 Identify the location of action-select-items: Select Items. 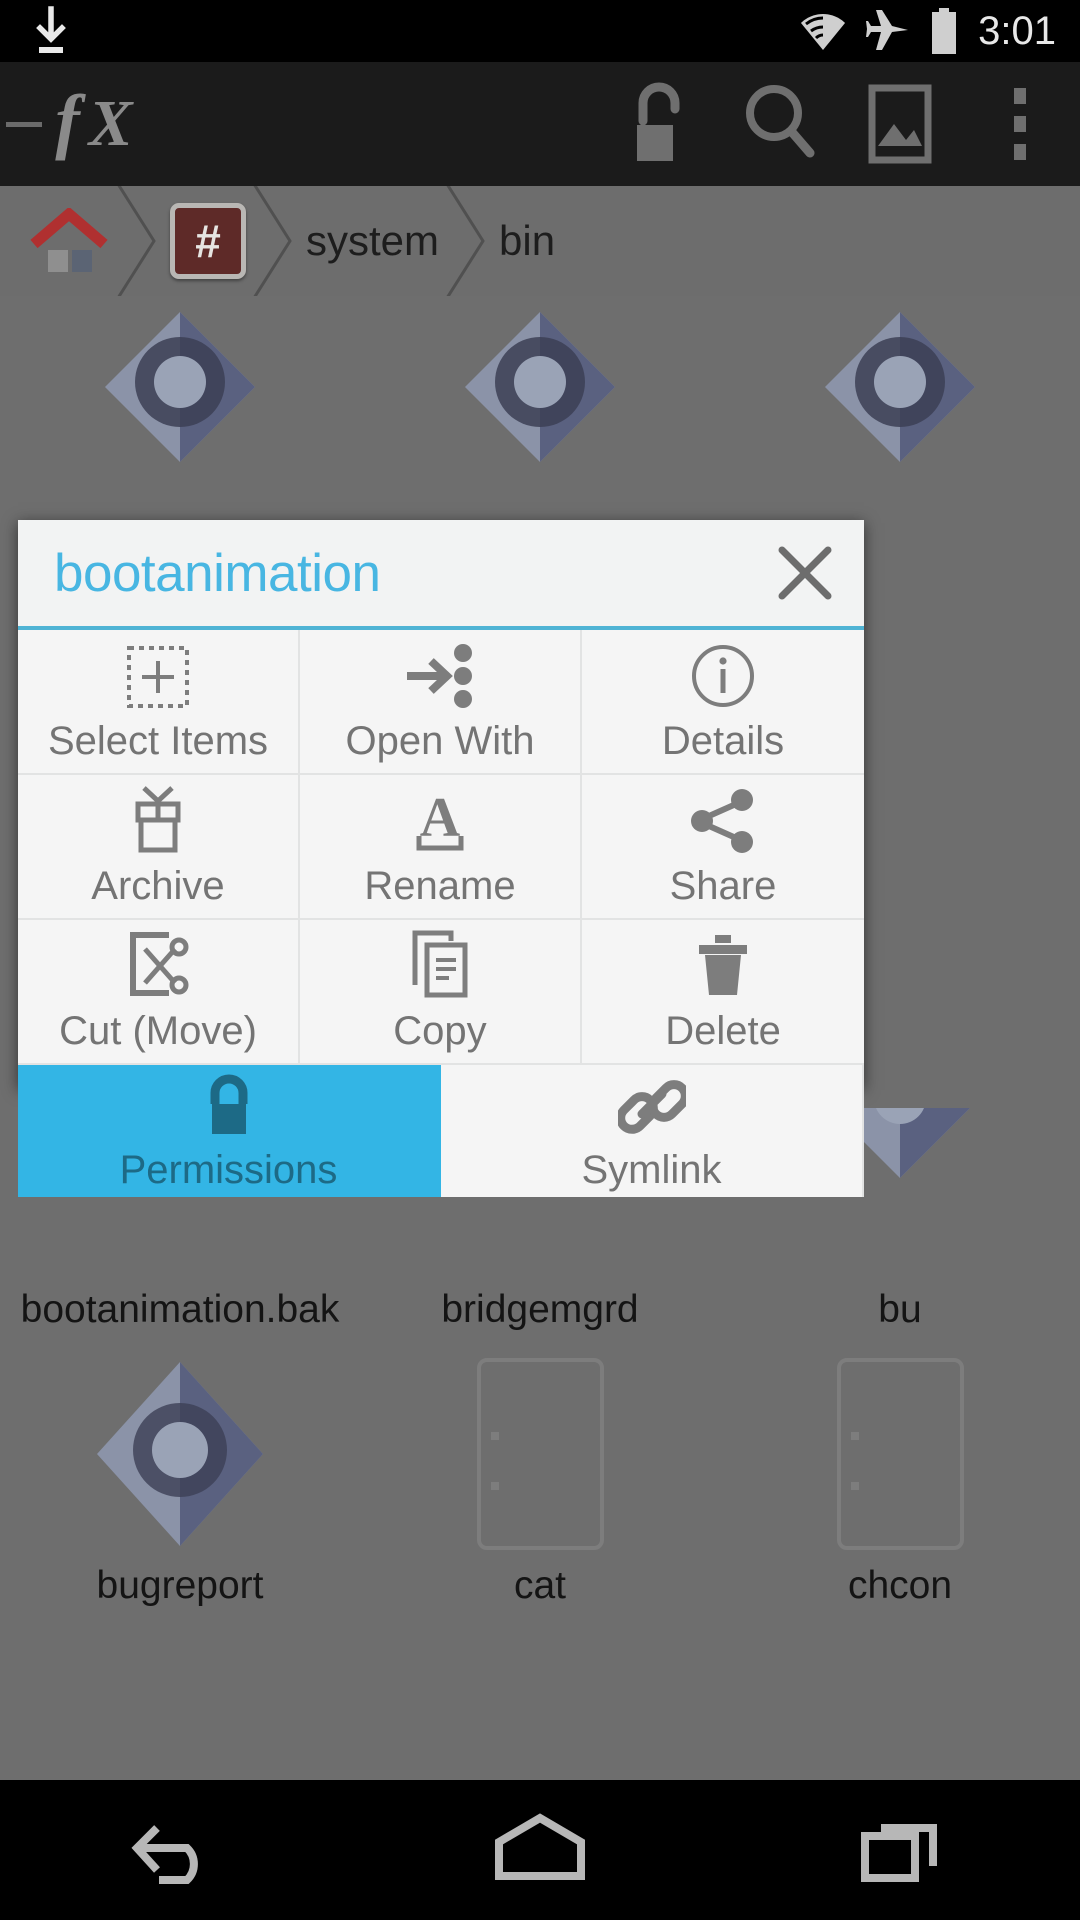
(159, 702).